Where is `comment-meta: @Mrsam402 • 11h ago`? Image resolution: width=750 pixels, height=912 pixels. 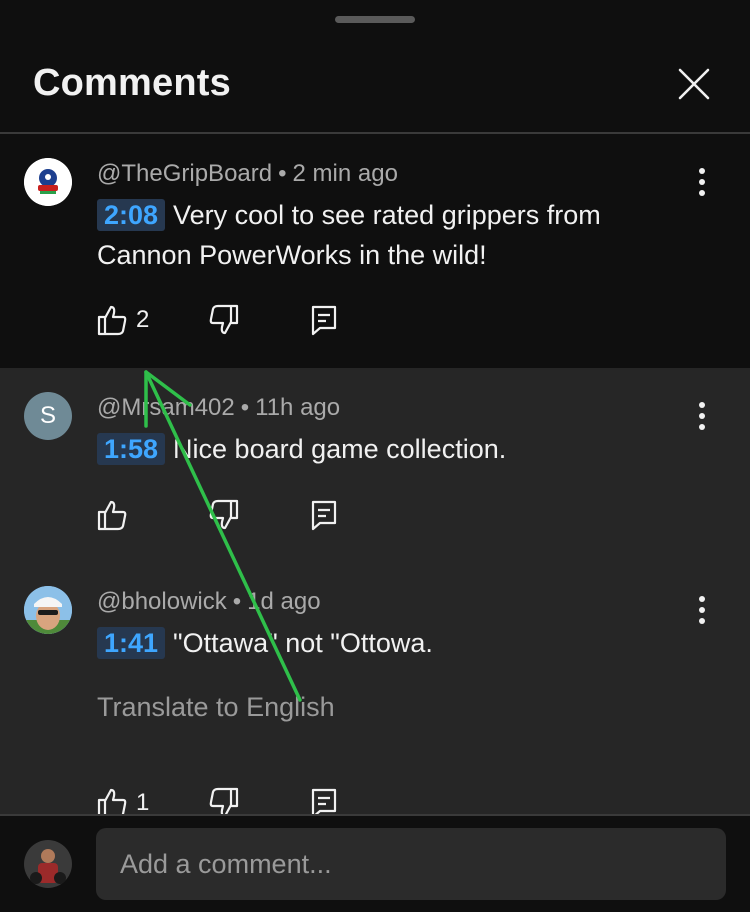 comment-meta: @Mrsam402 • 11h ago is located at coordinates (219, 407).